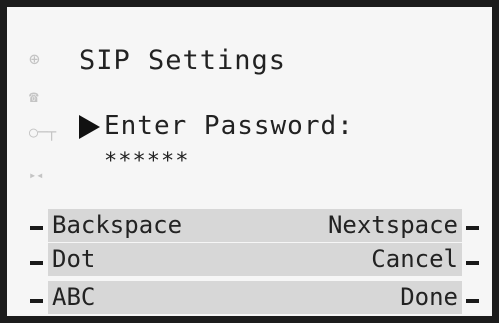 This screenshot has height=323, width=499. What do you see at coordinates (255, 259) in the screenshot?
I see `softkey-row-2: Dot Cancel` at bounding box center [255, 259].